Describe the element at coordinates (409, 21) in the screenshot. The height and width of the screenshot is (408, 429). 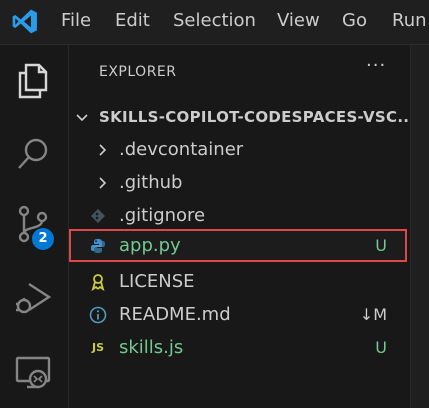
I see `menu-run: Run` at that location.